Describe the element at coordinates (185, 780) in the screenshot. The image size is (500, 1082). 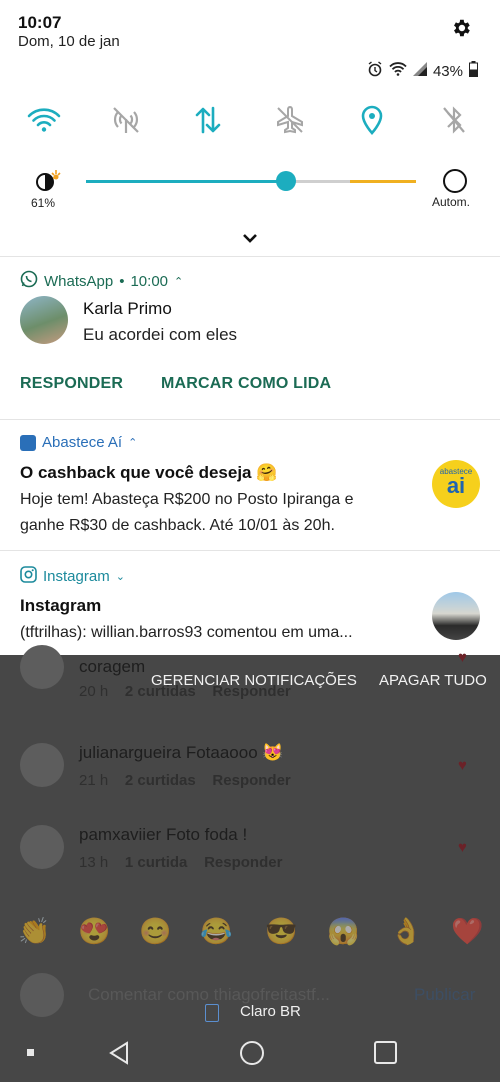
I see `comment-meta: 21 h 2 curtidas Responder` at that location.